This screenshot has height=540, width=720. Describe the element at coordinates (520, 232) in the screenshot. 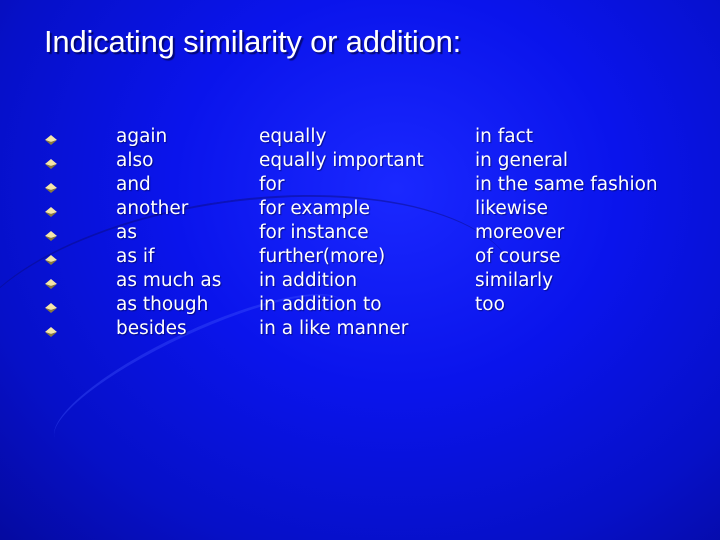

I see `list-item: moreover` at that location.